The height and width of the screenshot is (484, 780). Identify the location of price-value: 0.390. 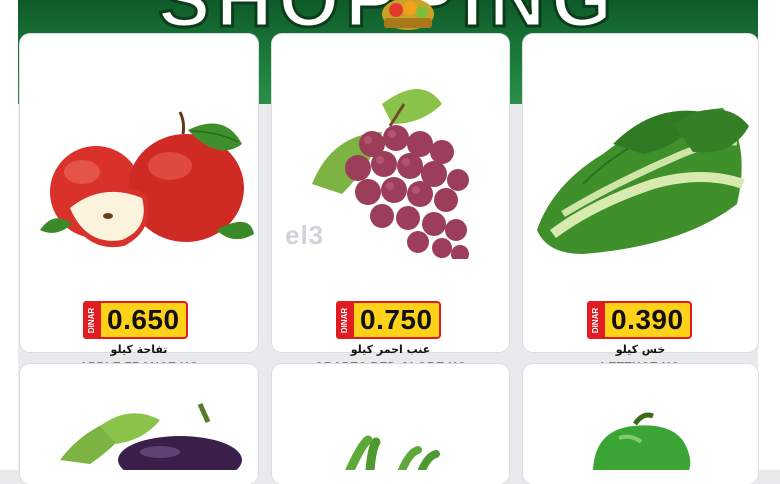
(648, 320).